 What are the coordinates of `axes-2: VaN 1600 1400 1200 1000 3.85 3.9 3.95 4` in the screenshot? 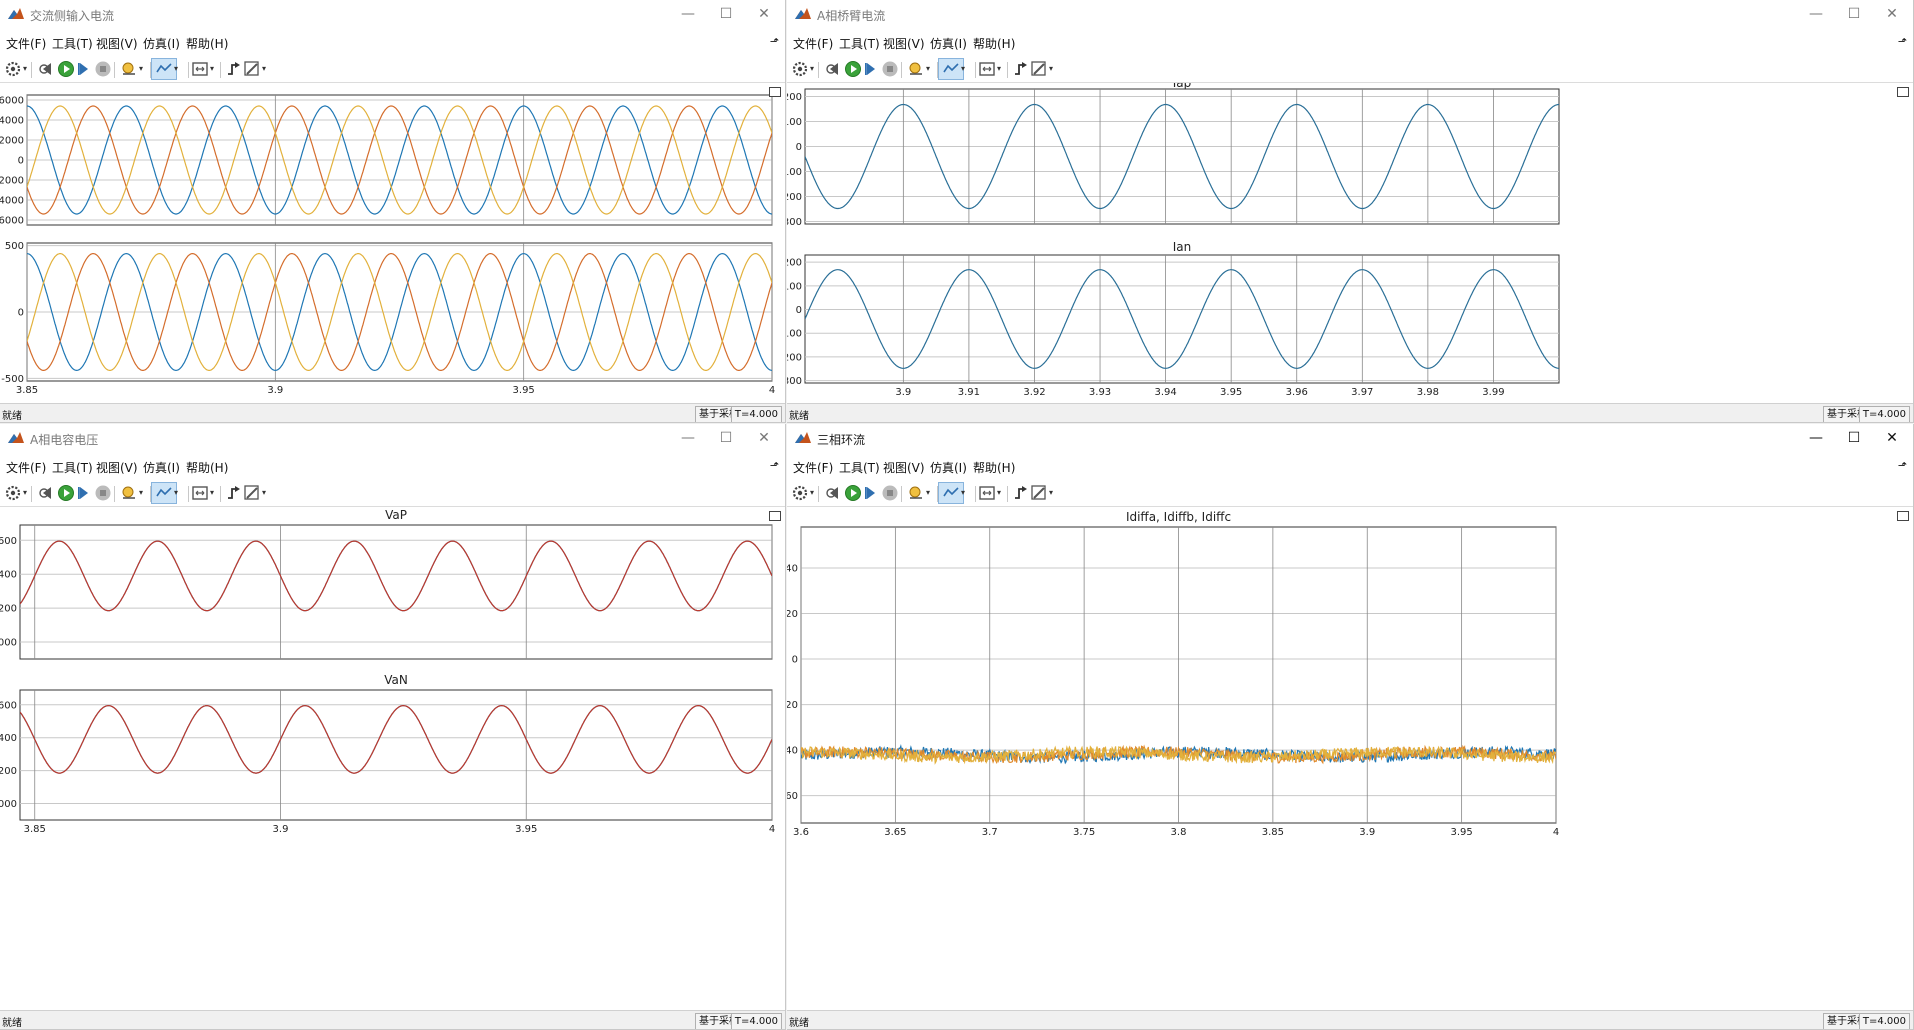 It's located at (387, 754).